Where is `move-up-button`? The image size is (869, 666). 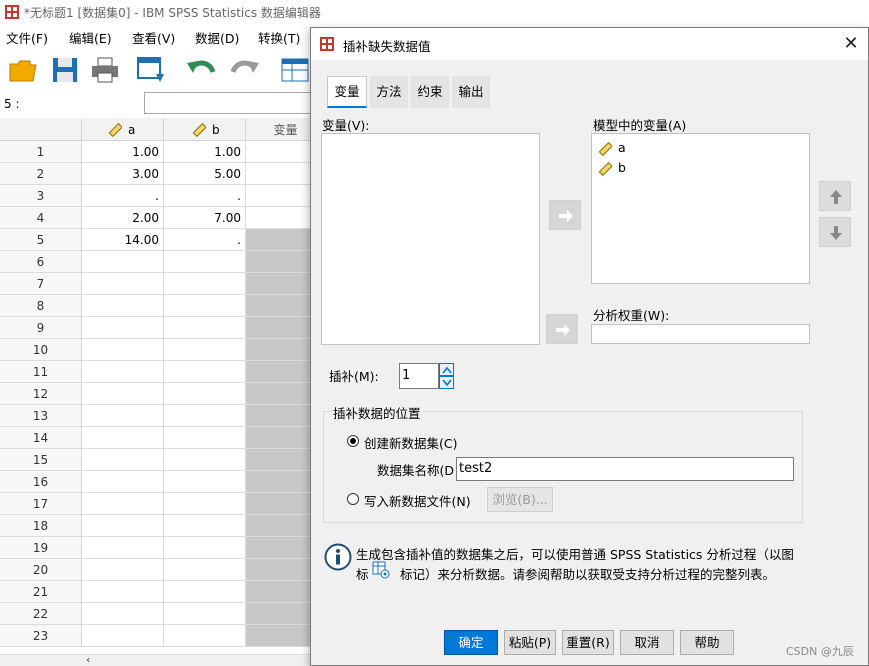 move-up-button is located at coordinates (835, 196).